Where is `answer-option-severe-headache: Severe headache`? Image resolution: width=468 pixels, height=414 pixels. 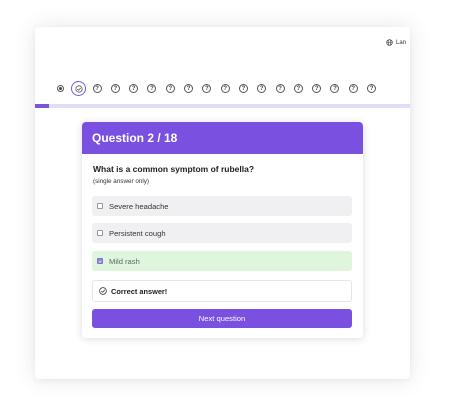 answer-option-severe-headache: Severe headache is located at coordinates (222, 206).